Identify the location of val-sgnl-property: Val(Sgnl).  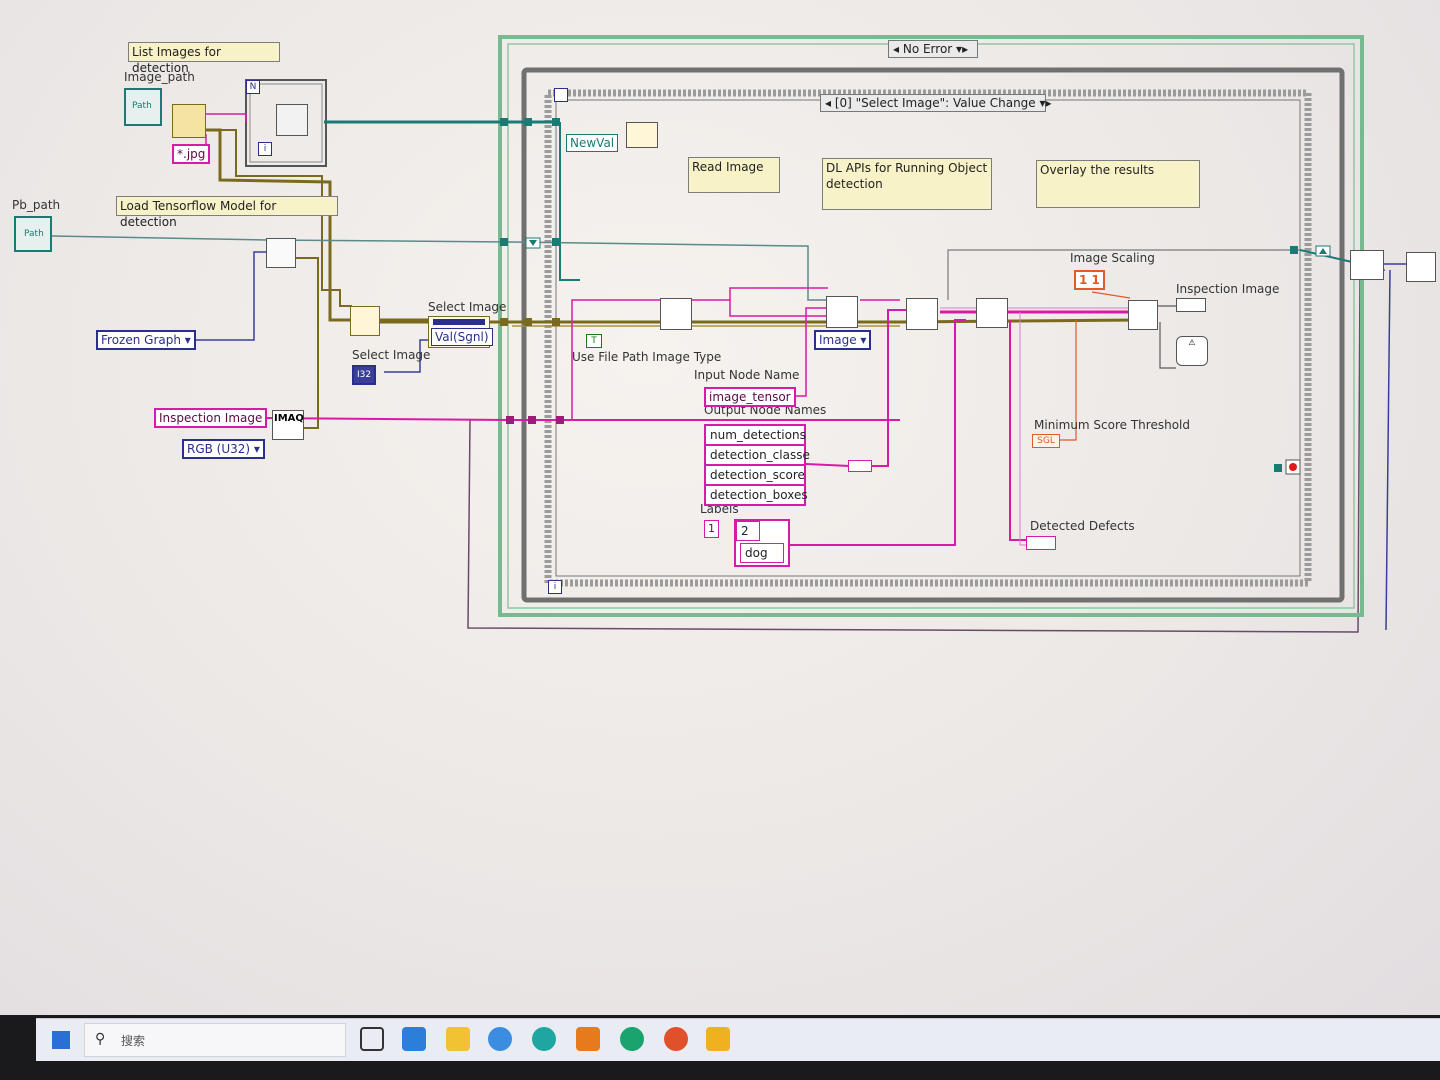
(462, 337).